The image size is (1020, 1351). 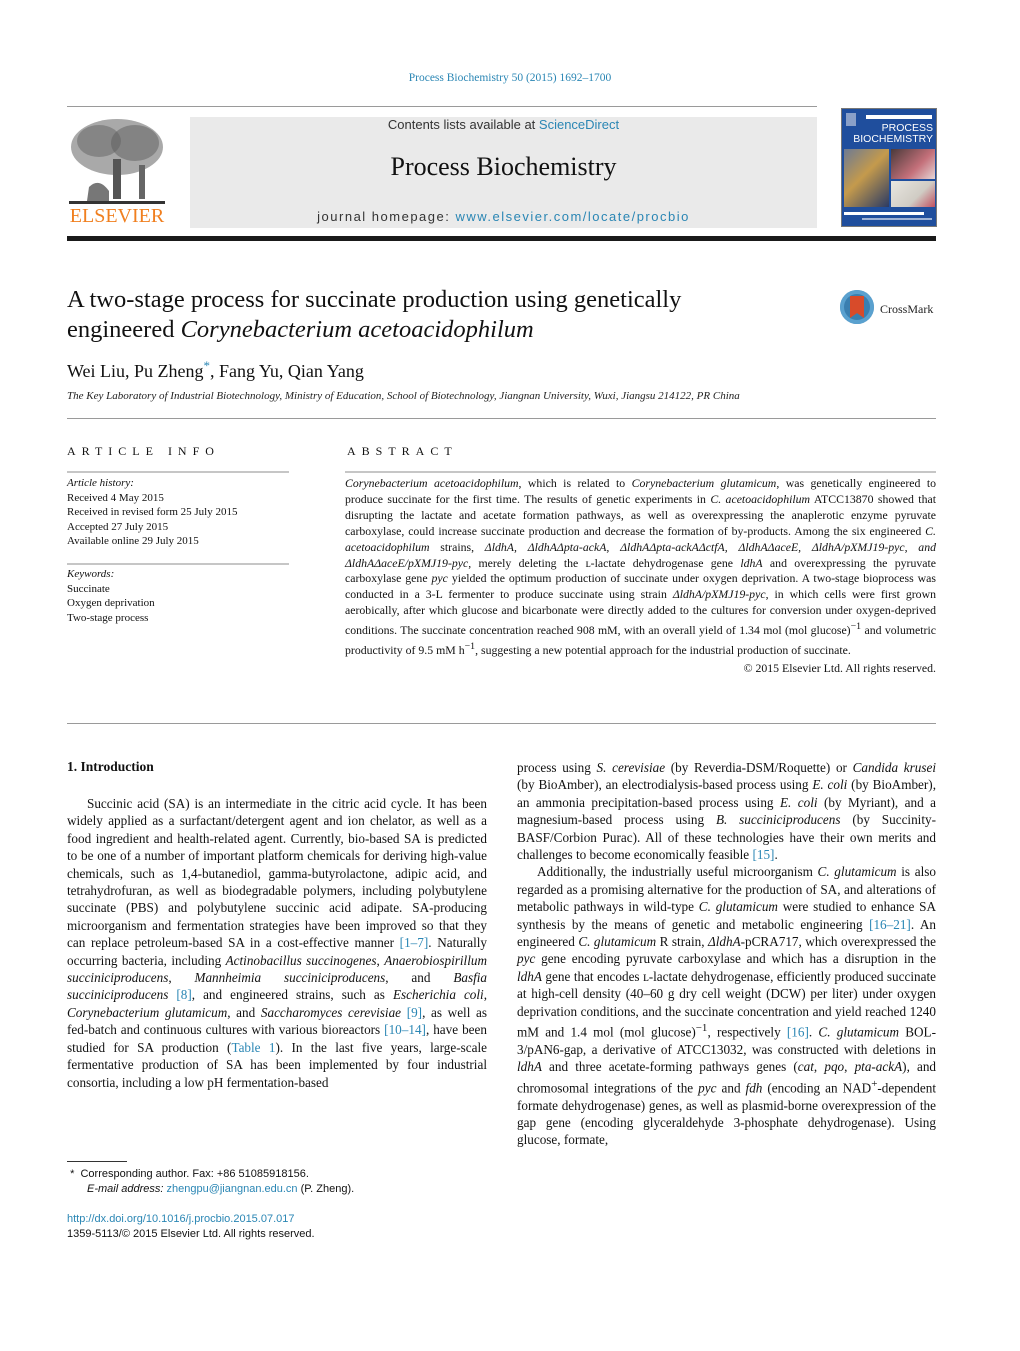 I want to click on history-item: Accepted 27 July 2015, so click(x=118, y=526).